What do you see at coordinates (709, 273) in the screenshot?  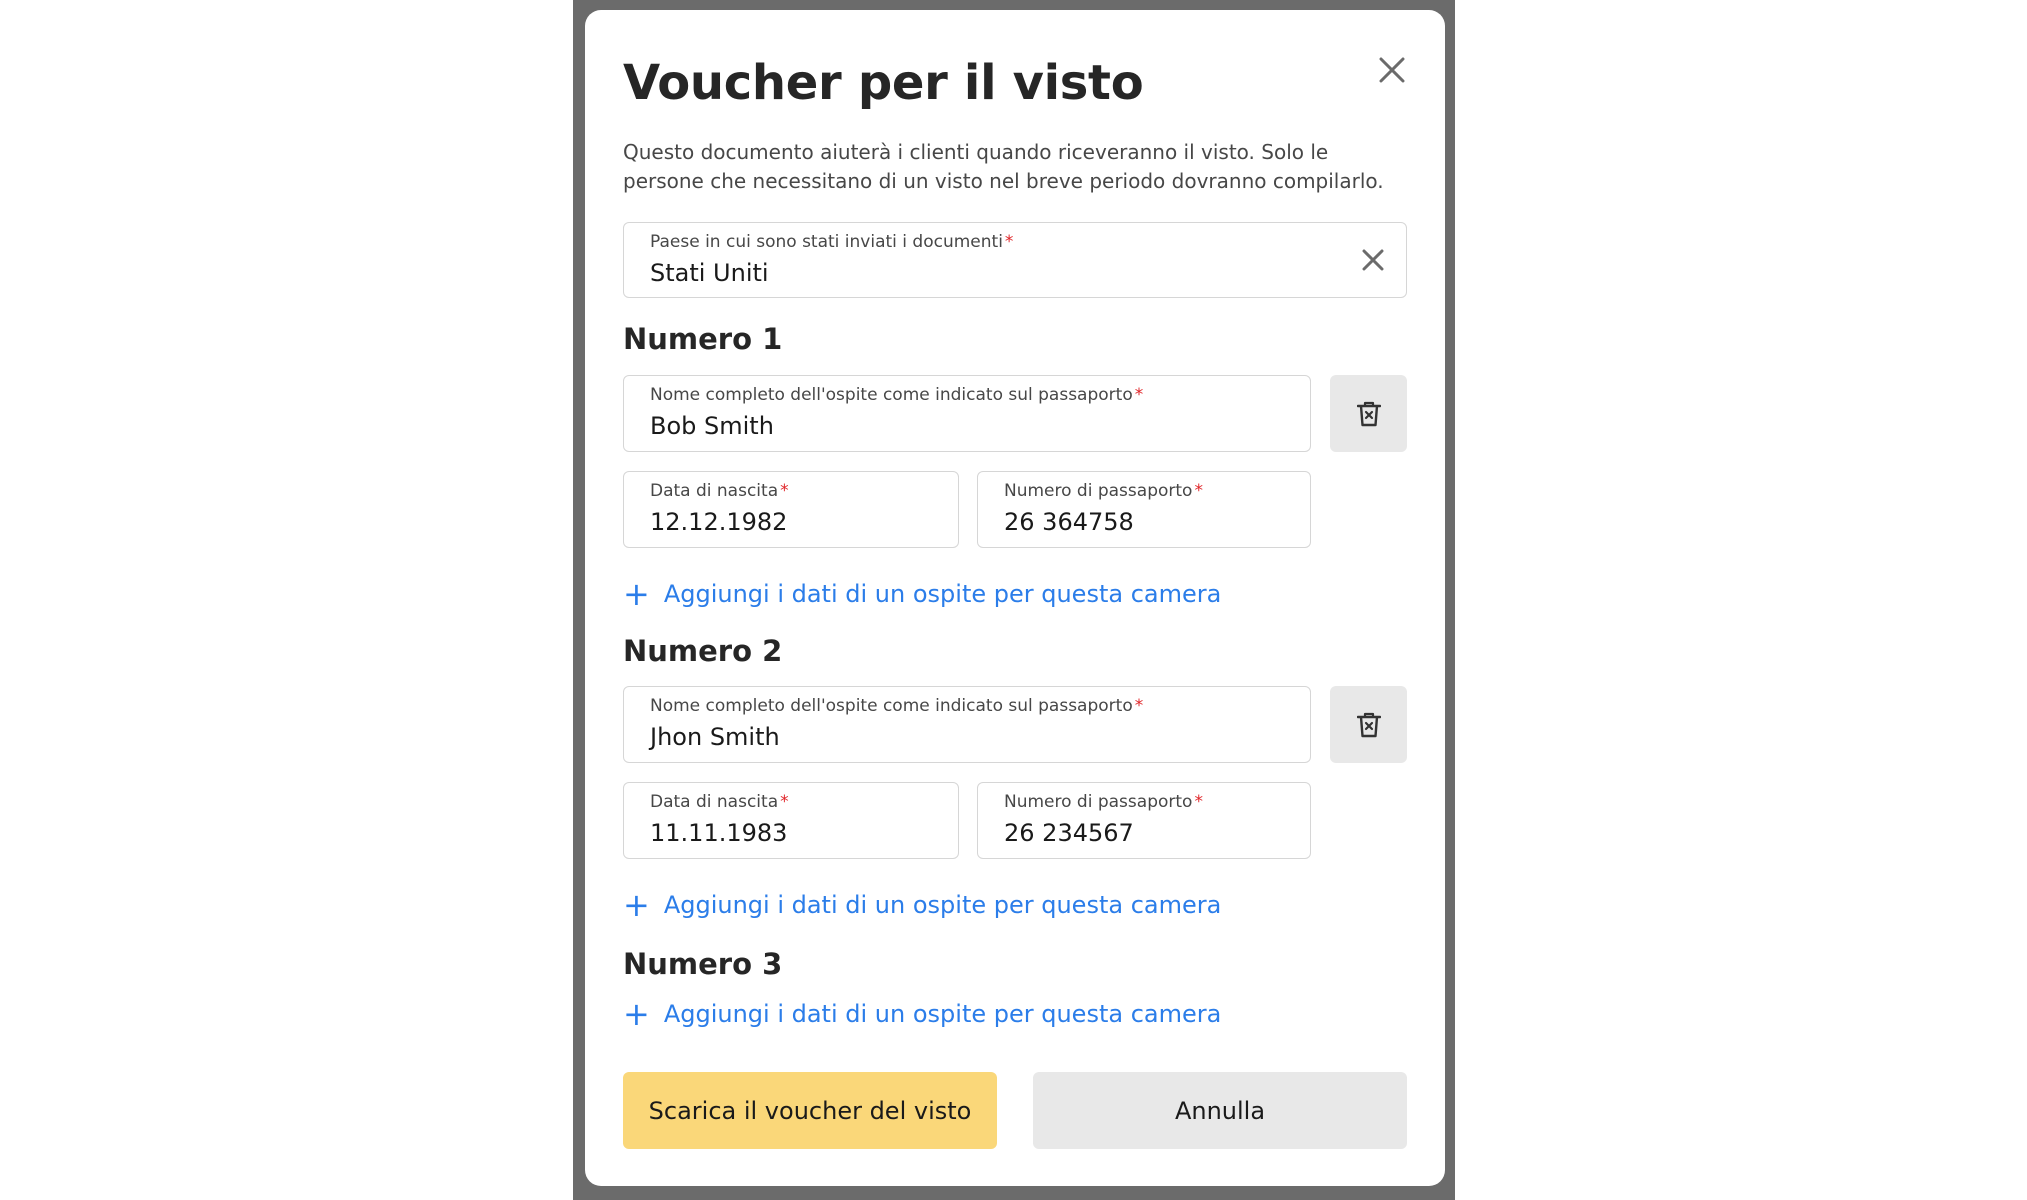 I see `country-field-value: Stati Uniti` at bounding box center [709, 273].